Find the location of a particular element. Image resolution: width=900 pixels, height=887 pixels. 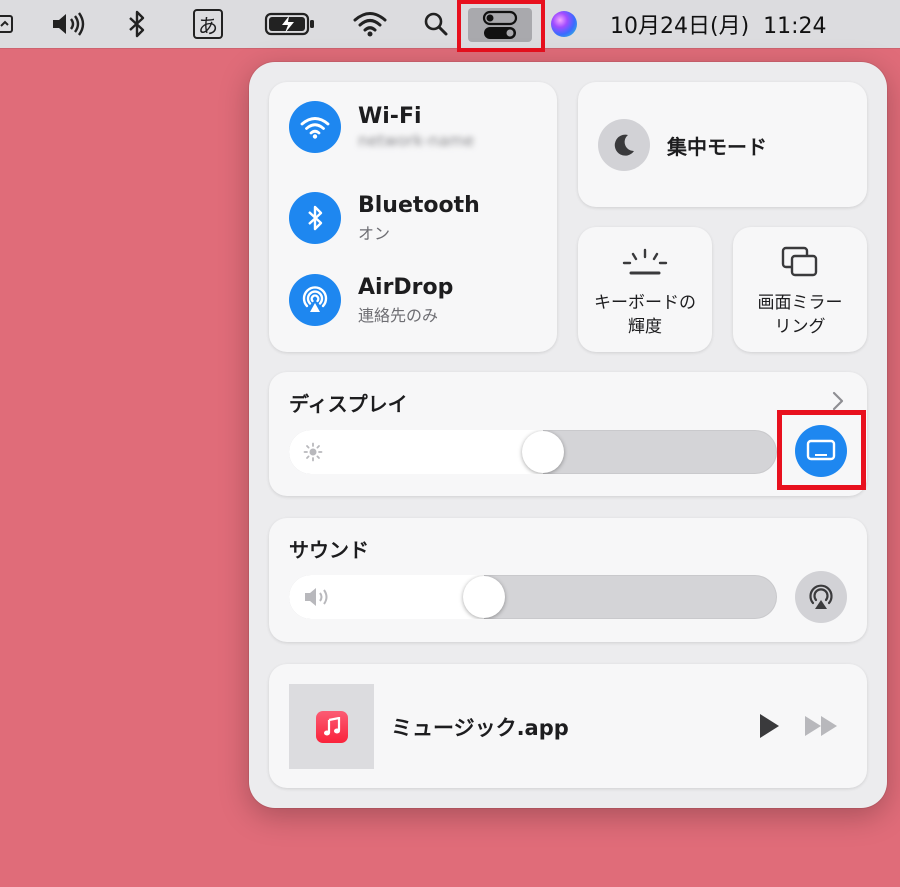

screen-mirroring-tile: 画面ミラー リング is located at coordinates (800, 289).